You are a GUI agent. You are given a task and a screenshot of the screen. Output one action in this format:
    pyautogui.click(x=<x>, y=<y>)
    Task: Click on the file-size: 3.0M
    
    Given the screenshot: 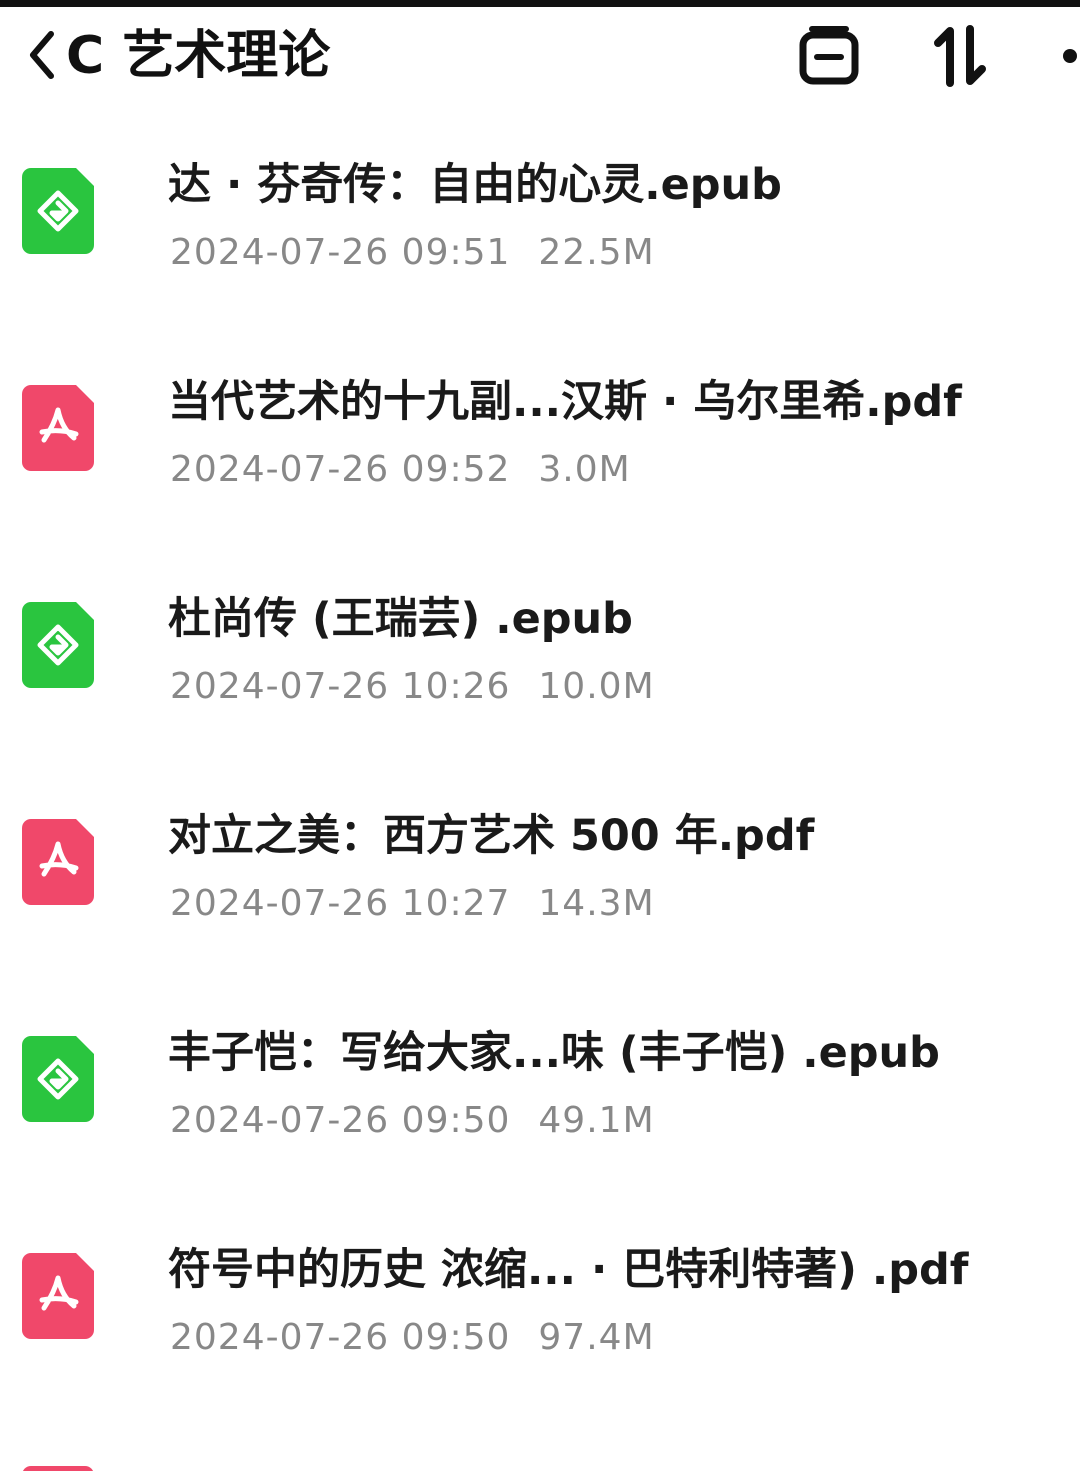 What is the action you would take?
    pyautogui.click(x=584, y=469)
    